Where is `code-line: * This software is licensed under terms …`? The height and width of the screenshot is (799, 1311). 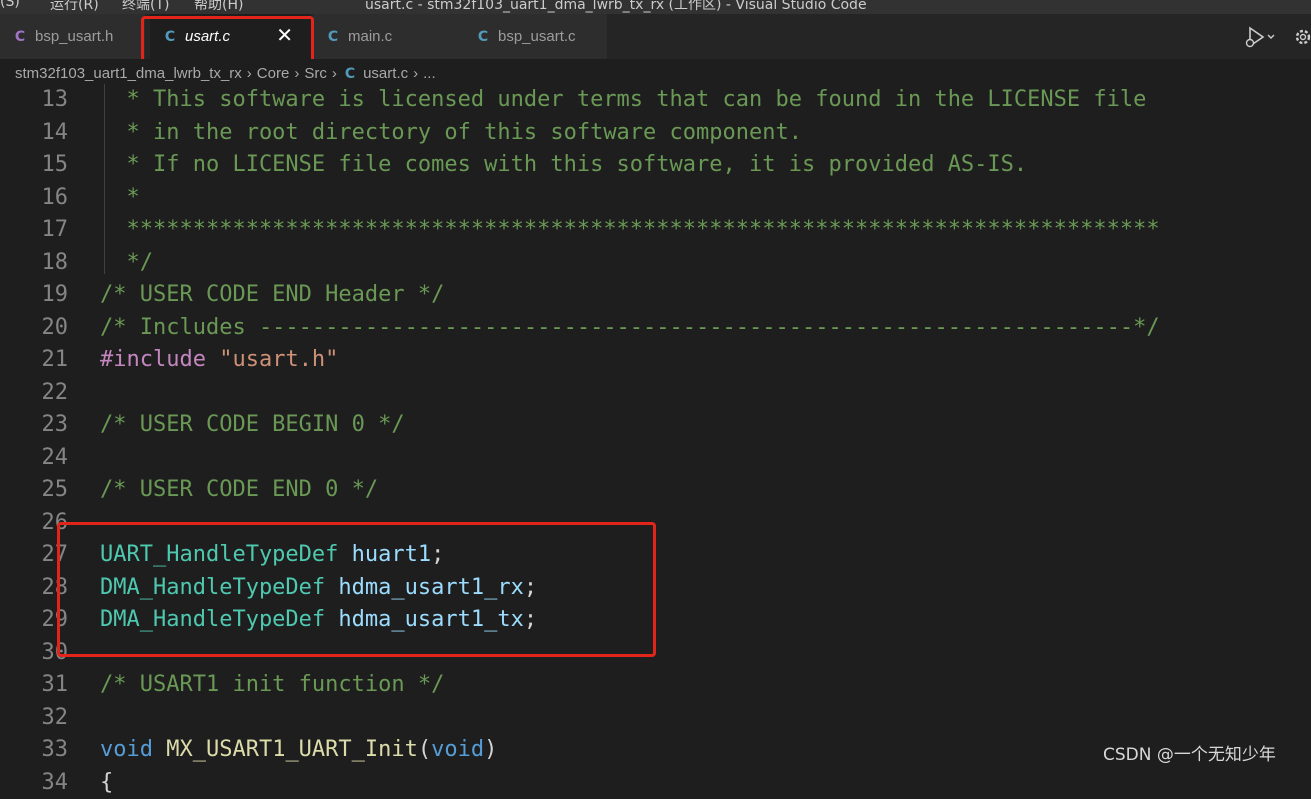
code-line: * This software is licensed under terms … is located at coordinates (623, 100).